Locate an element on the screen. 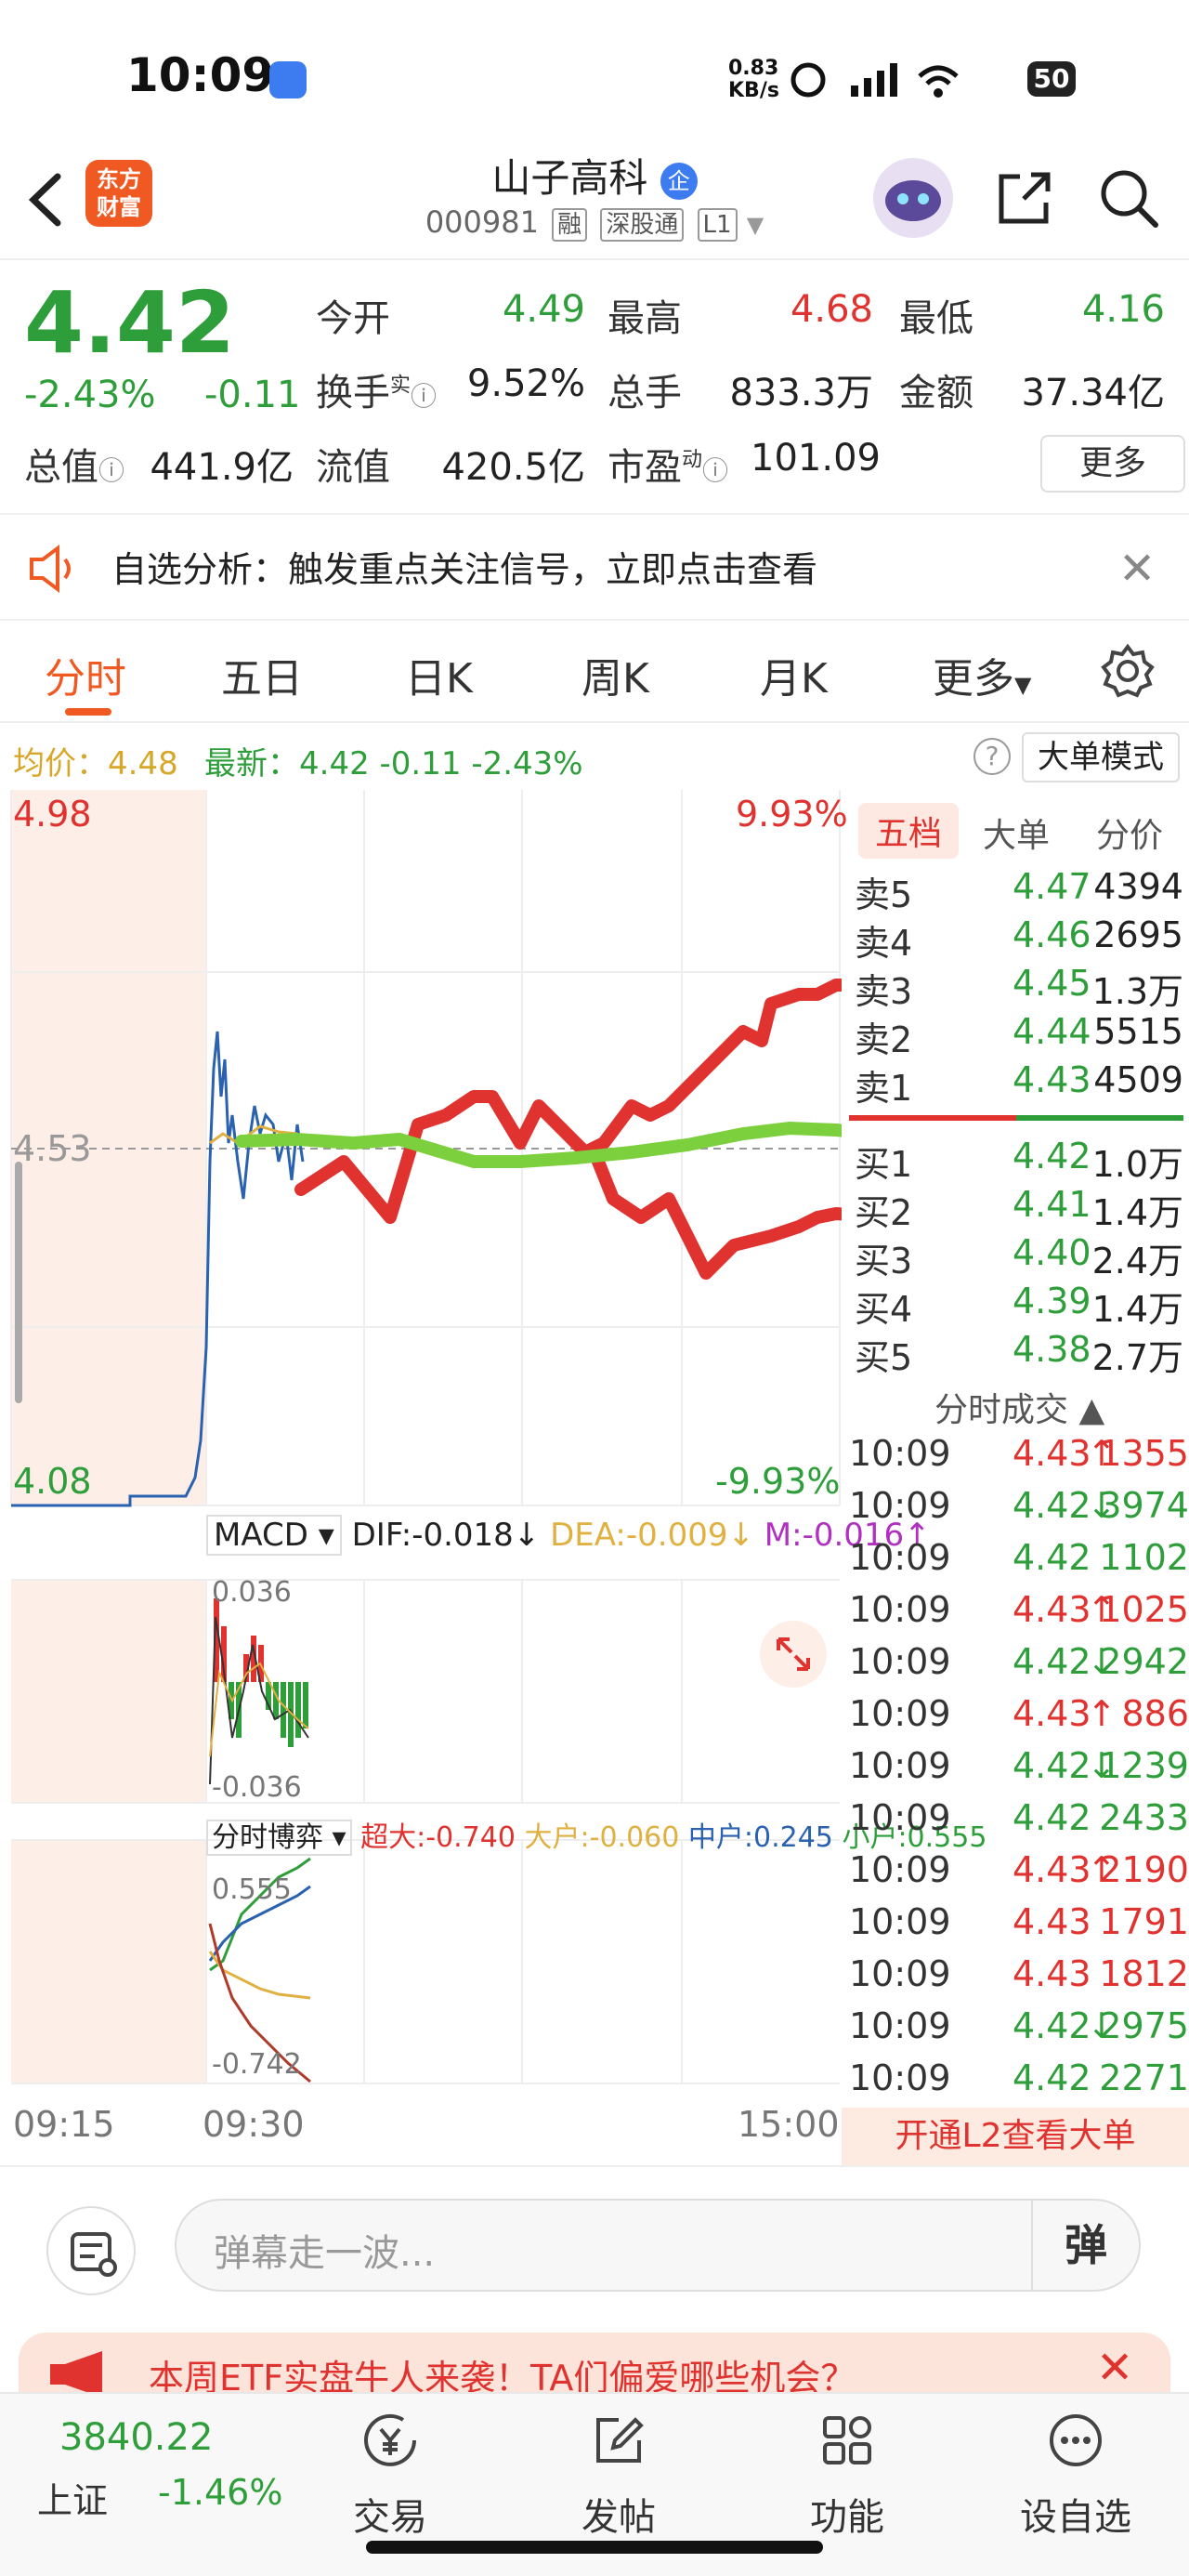 The image size is (1189, 2576). volume-label: 总手 is located at coordinates (645, 393).